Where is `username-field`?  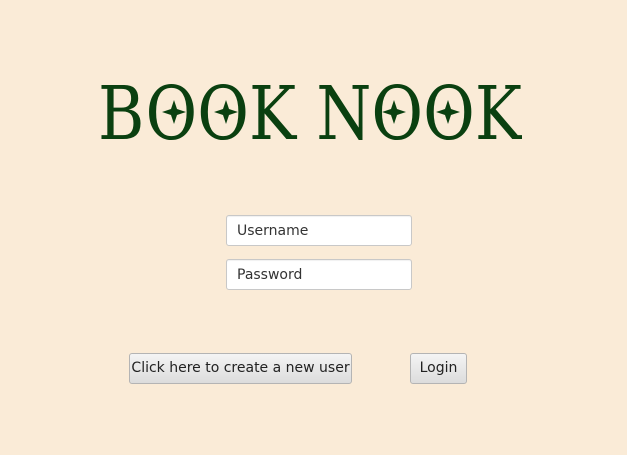 username-field is located at coordinates (319, 230).